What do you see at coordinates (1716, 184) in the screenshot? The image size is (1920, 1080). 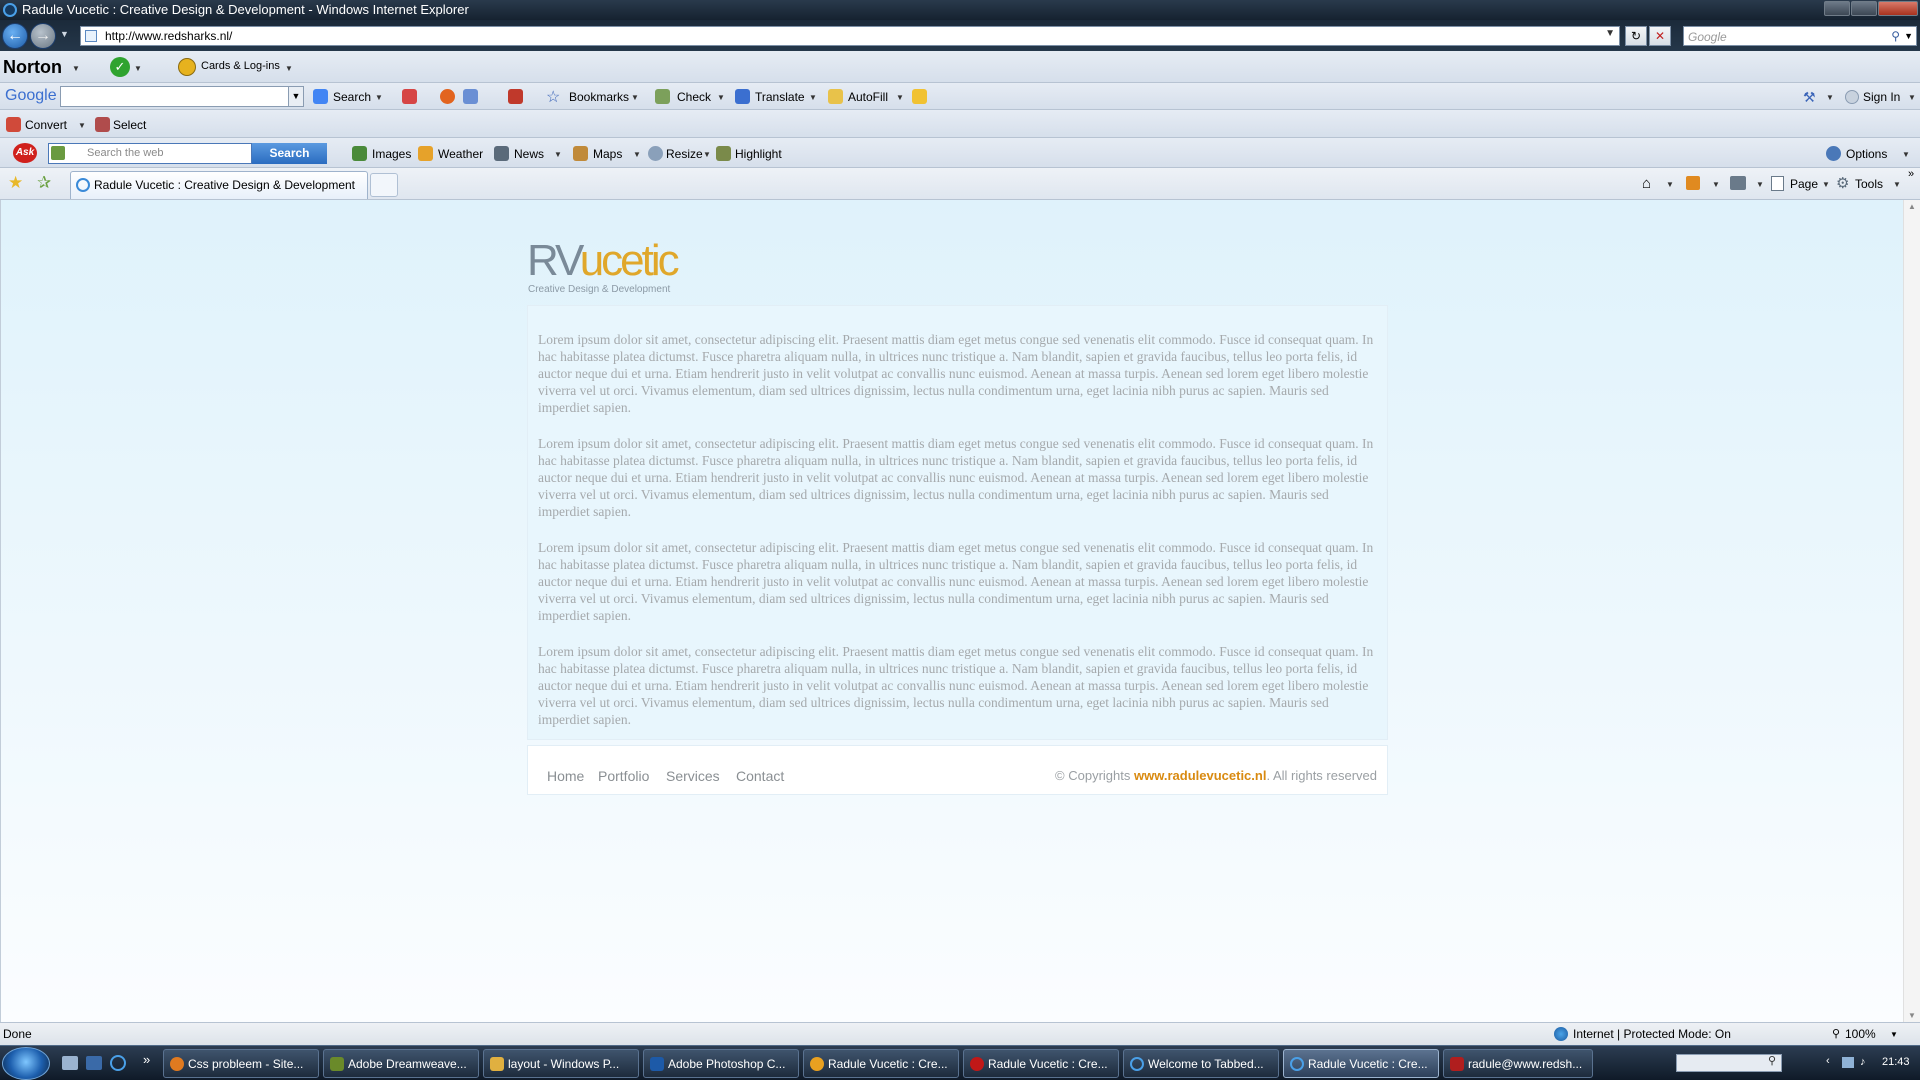 I see `feeds-menu-icon: ▼` at bounding box center [1716, 184].